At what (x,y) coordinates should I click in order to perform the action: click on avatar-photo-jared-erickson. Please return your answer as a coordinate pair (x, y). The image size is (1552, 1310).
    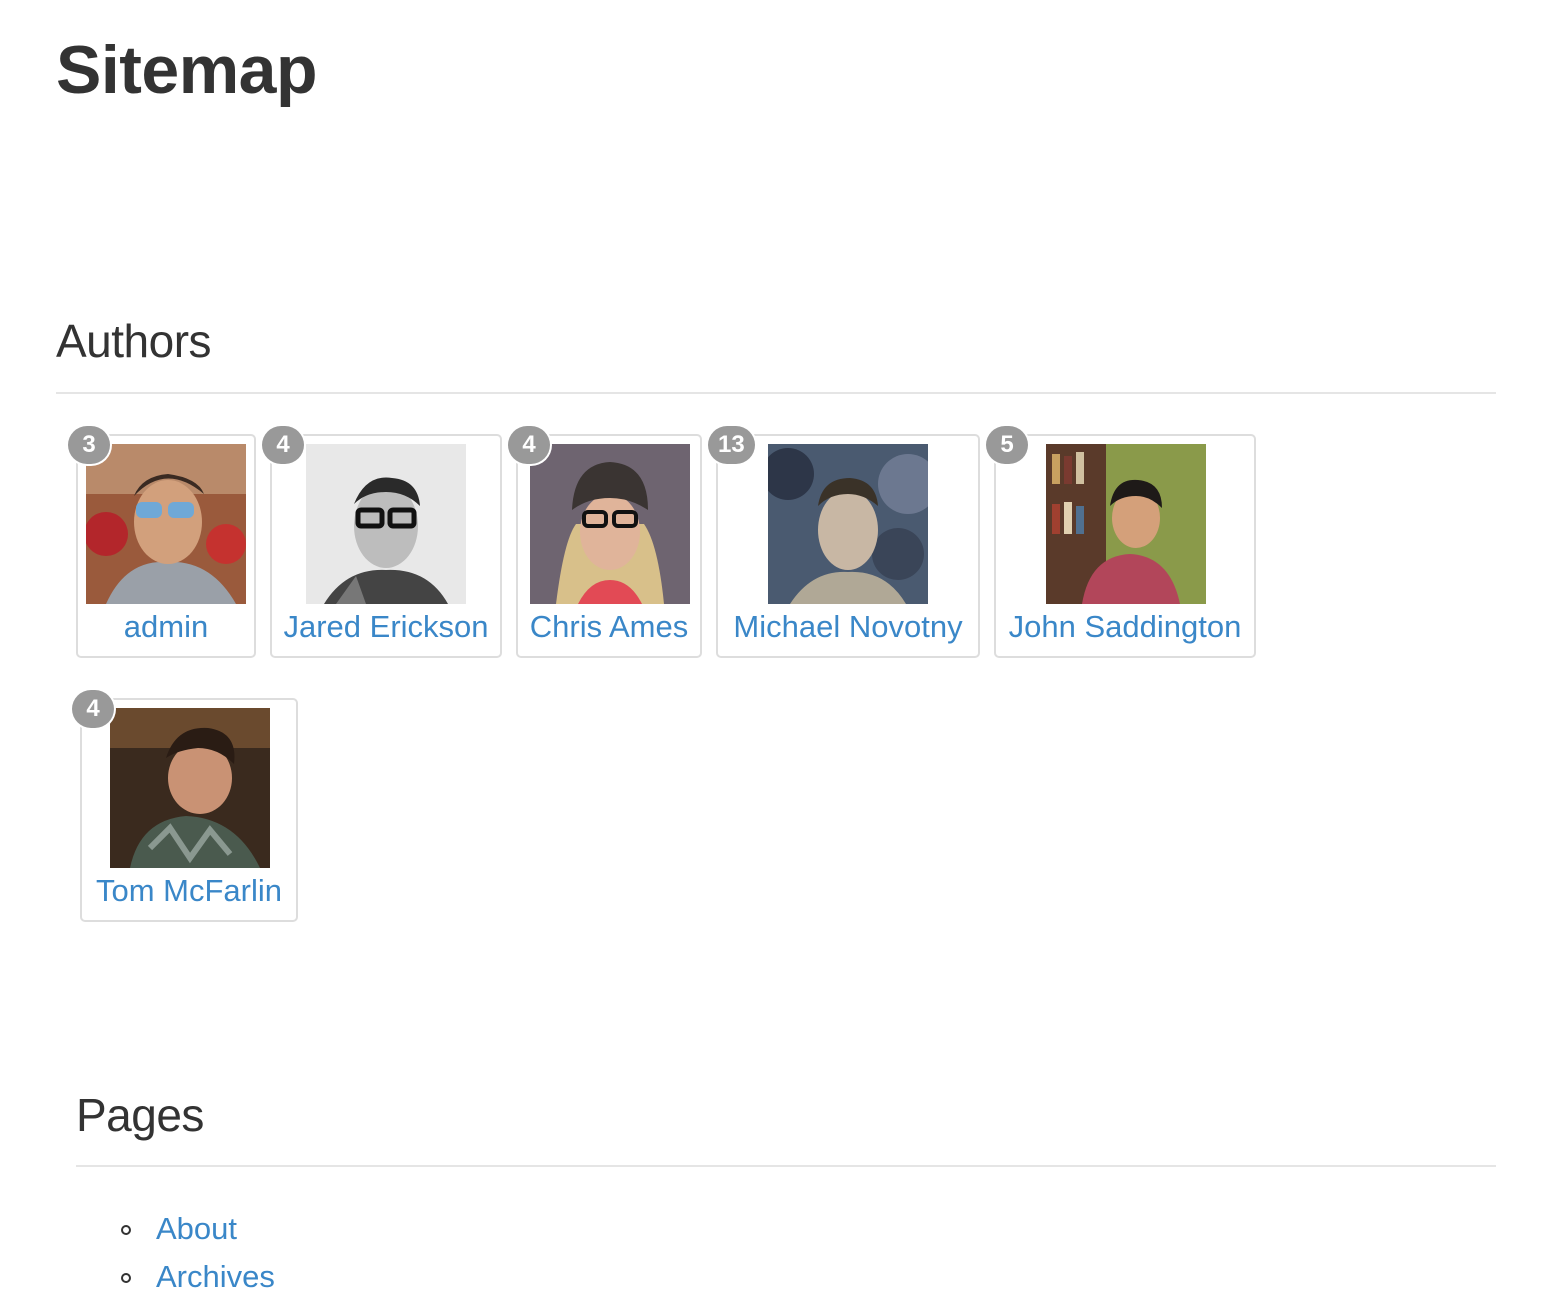
    Looking at the image, I should click on (386, 524).